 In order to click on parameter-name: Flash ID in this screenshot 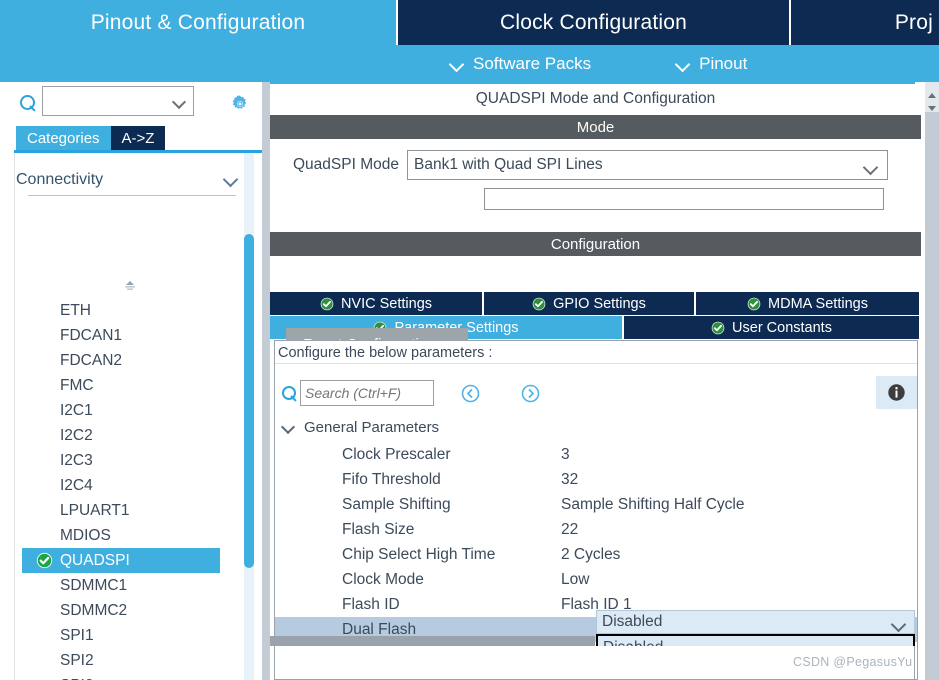, I will do `click(371, 604)`.